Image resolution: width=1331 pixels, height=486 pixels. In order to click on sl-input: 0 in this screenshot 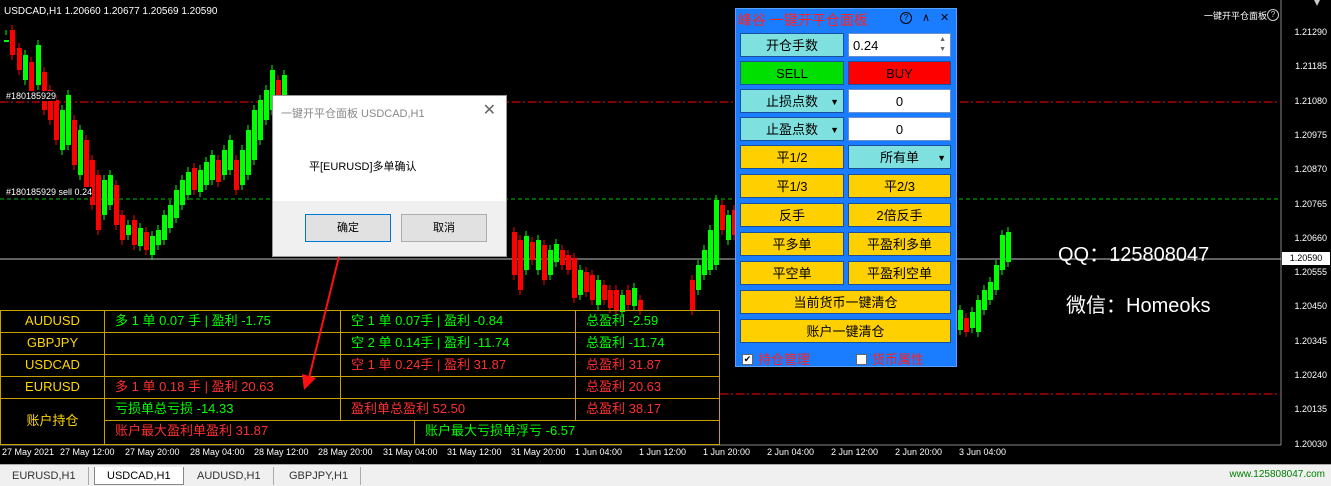, I will do `click(899, 101)`.